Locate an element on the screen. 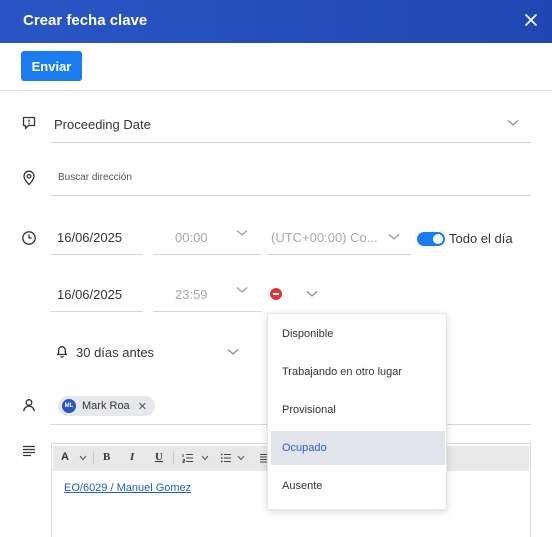  toolbar-divider is located at coordinates (276, 90).